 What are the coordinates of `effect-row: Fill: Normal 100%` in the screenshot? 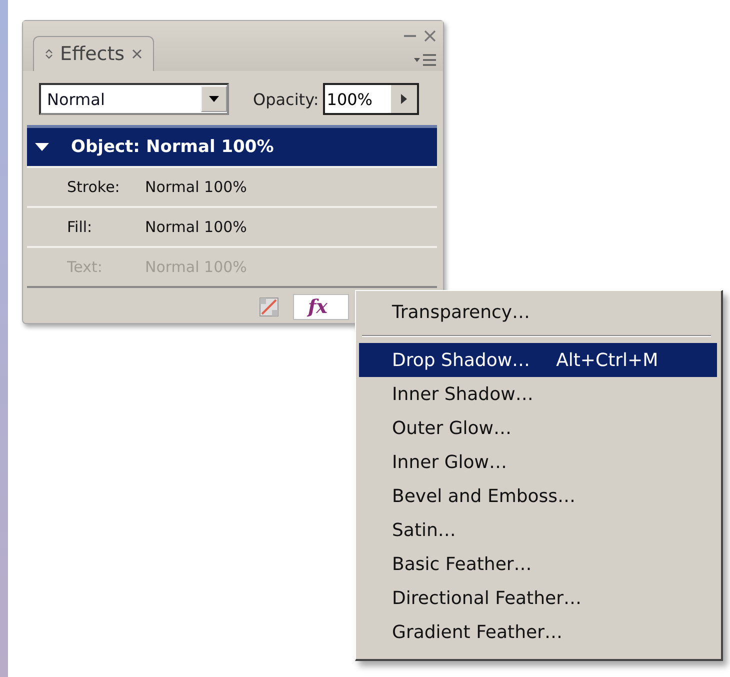 It's located at (232, 228).